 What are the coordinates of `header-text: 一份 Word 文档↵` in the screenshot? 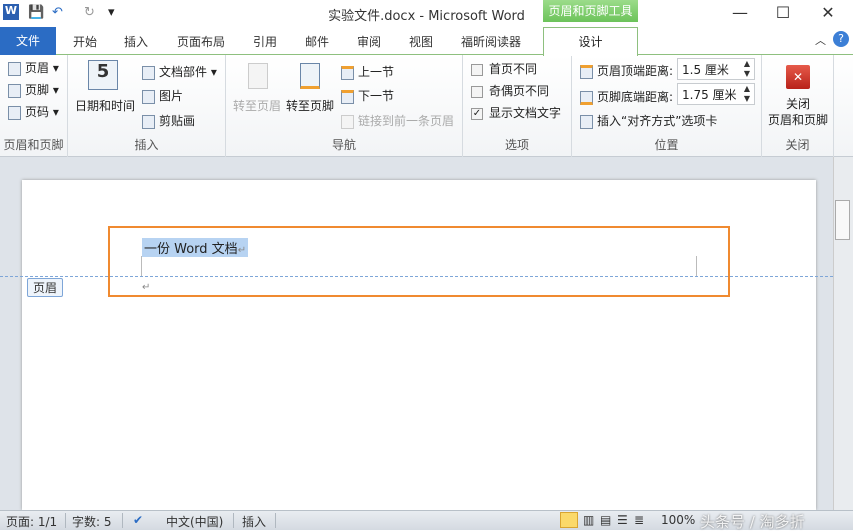 It's located at (195, 247).